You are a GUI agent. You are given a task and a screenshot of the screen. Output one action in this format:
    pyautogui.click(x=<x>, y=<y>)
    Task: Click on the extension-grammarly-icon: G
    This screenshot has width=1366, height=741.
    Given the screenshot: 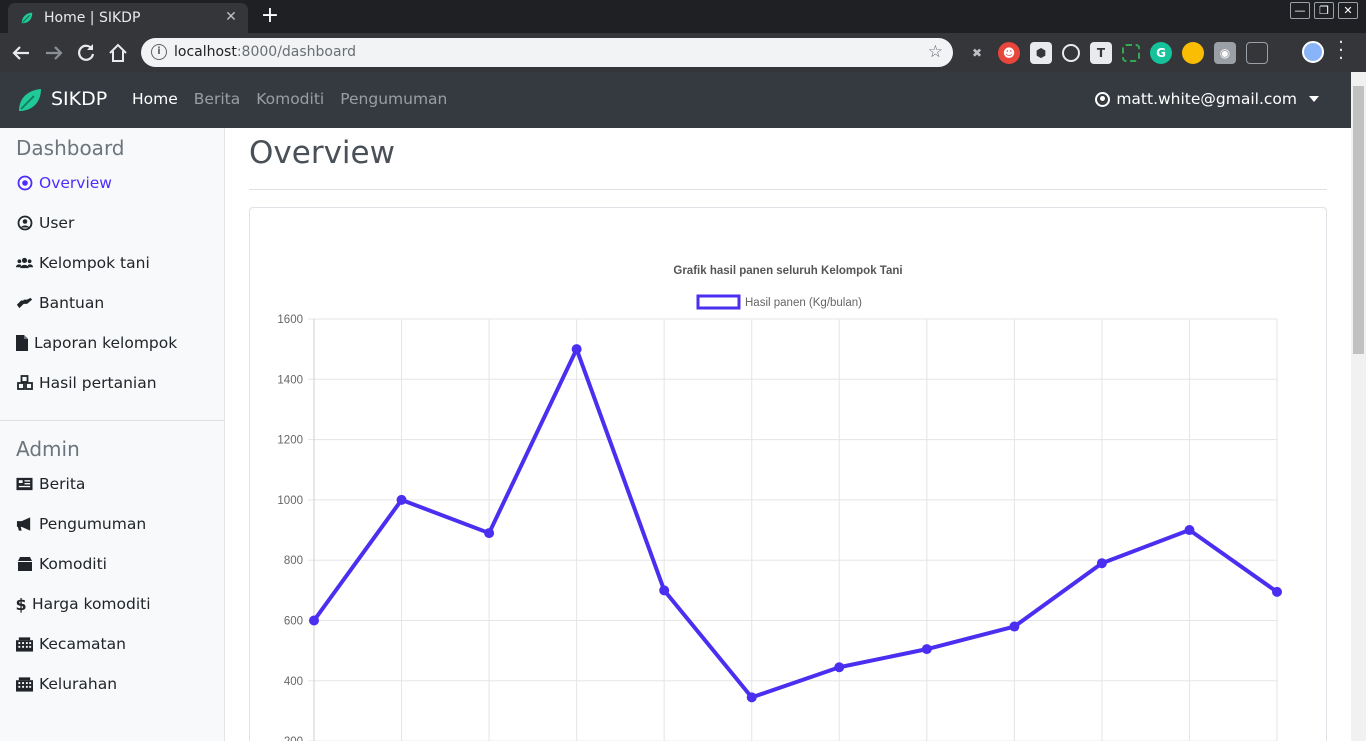 What is the action you would take?
    pyautogui.click(x=1161, y=53)
    